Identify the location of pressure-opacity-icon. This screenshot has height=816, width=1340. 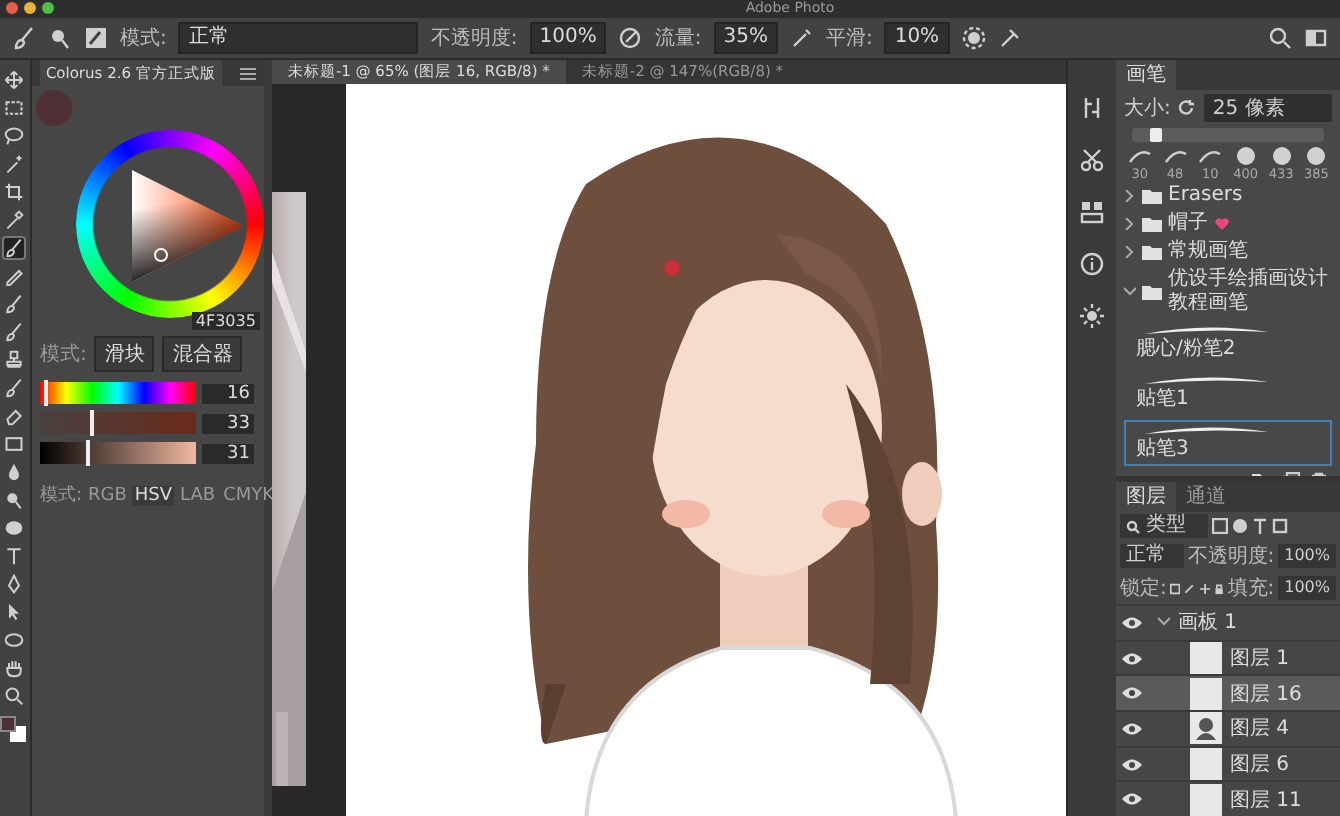
(630, 38).